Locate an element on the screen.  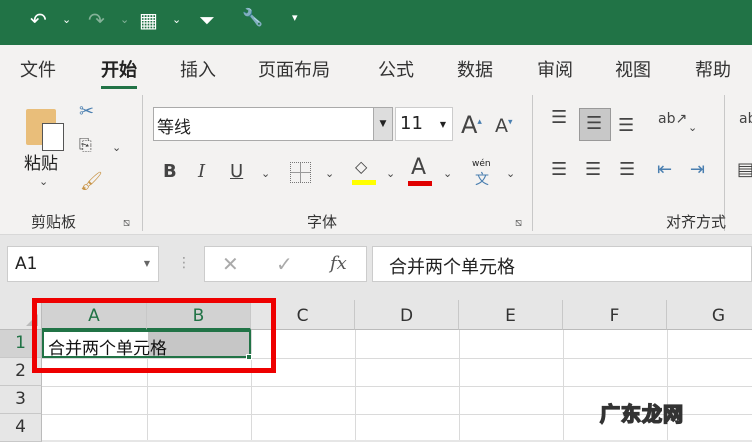
tab-home: 开始 is located at coordinates (119, 73).